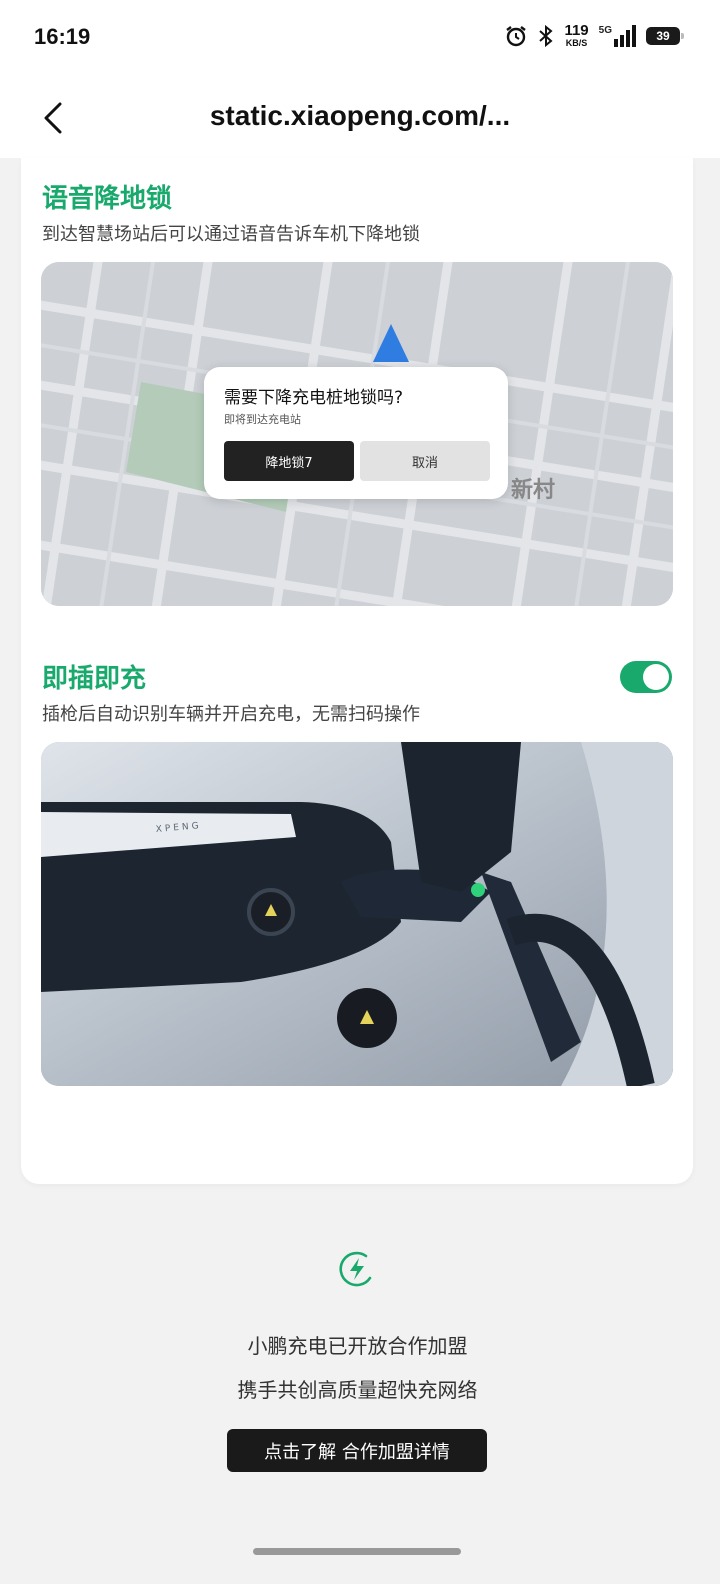 The height and width of the screenshot is (1584, 720). What do you see at coordinates (231, 714) in the screenshot?
I see `plug-charge-description: 插枪后自动识别车辆并开启充电，无需扫码操作` at bounding box center [231, 714].